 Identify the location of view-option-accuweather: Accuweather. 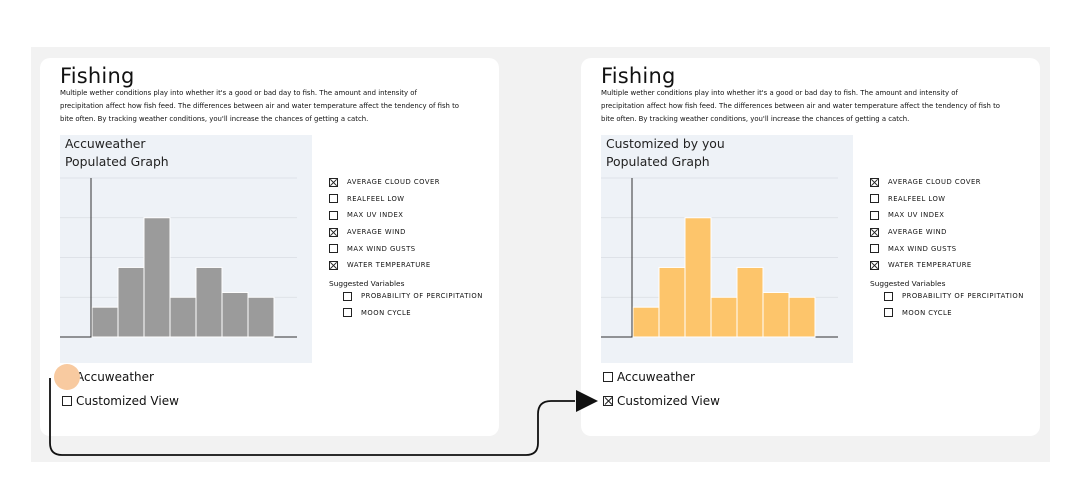
(649, 377).